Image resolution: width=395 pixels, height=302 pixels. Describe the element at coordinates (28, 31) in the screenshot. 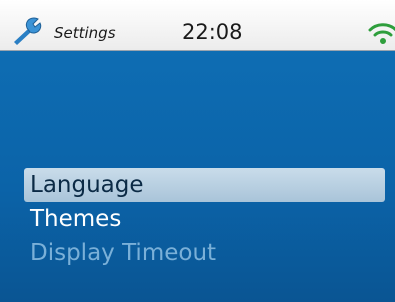

I see `wrench-icon` at that location.